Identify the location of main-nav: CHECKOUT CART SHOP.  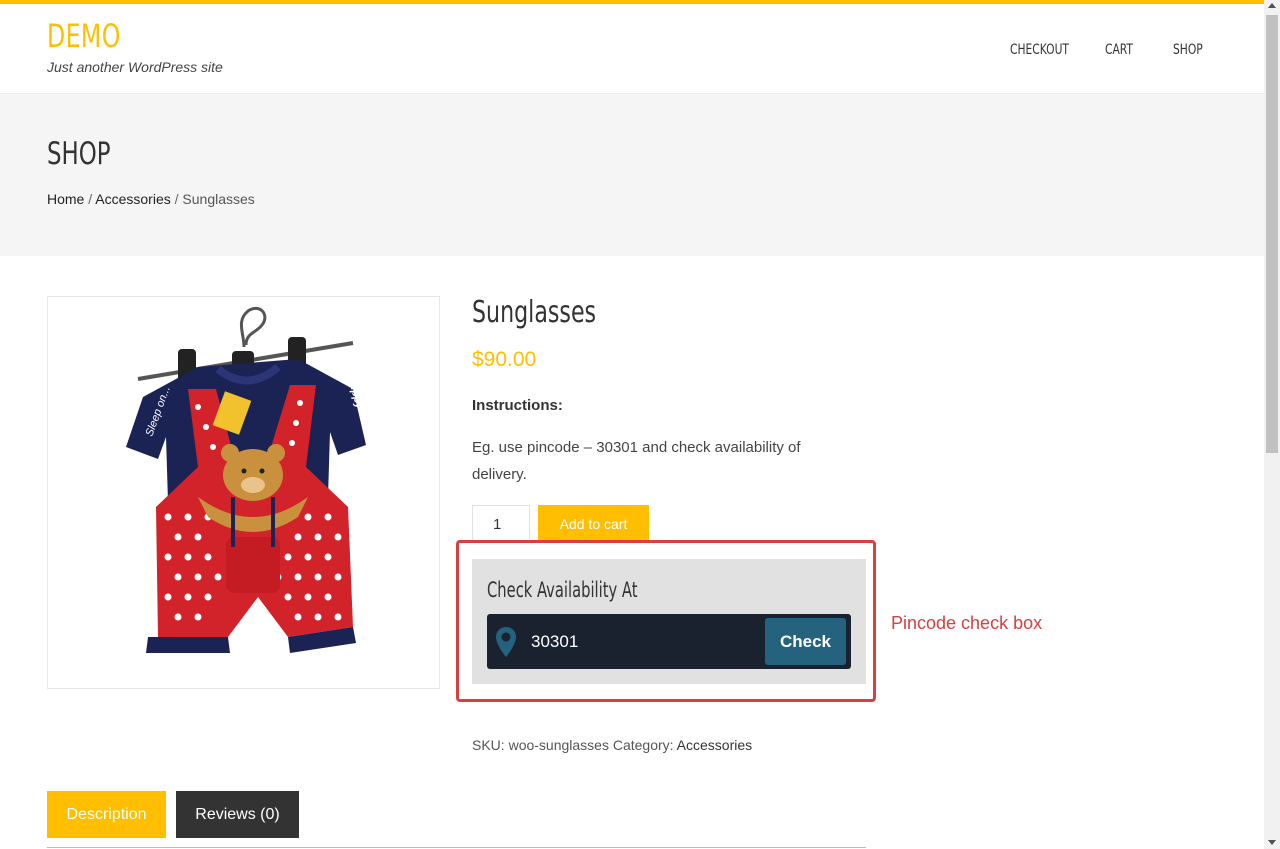
(632, 51).